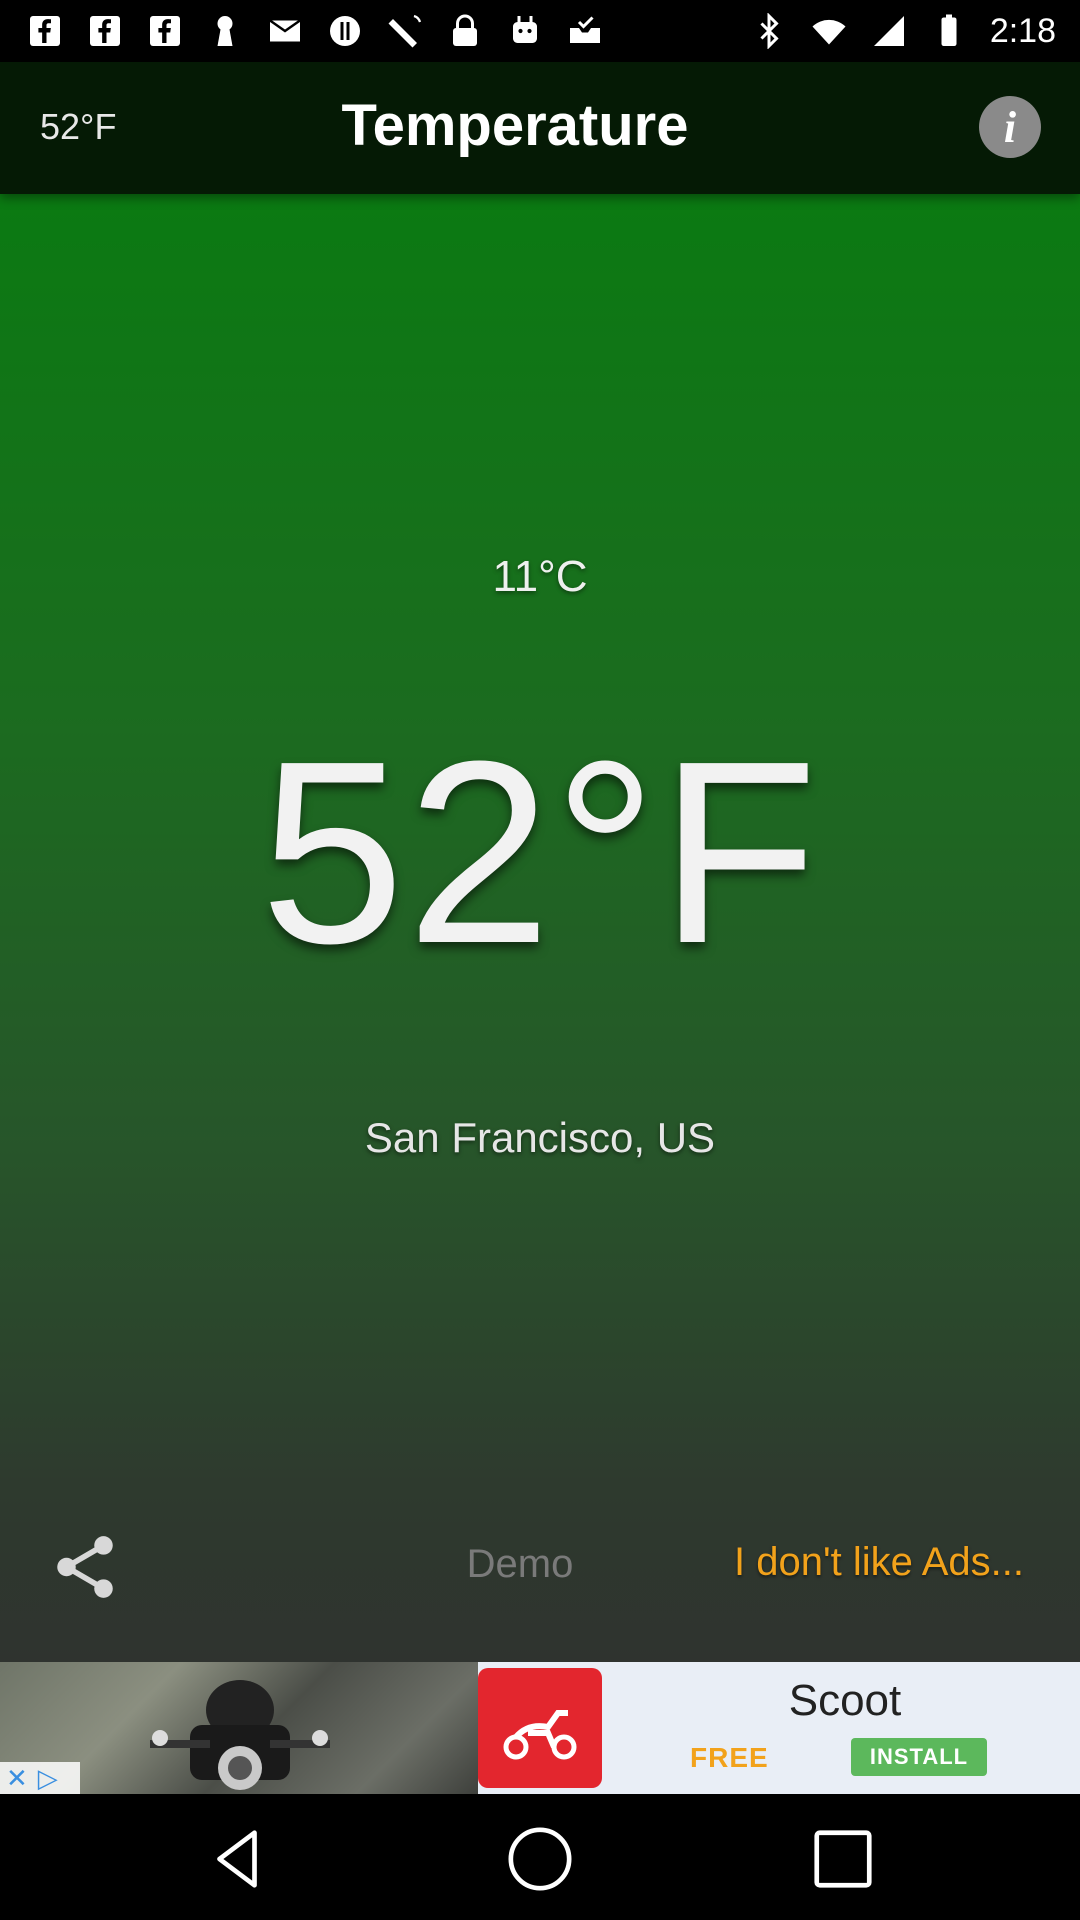 Image resolution: width=1080 pixels, height=1920 pixels. I want to click on info-icon: i, so click(1010, 127).